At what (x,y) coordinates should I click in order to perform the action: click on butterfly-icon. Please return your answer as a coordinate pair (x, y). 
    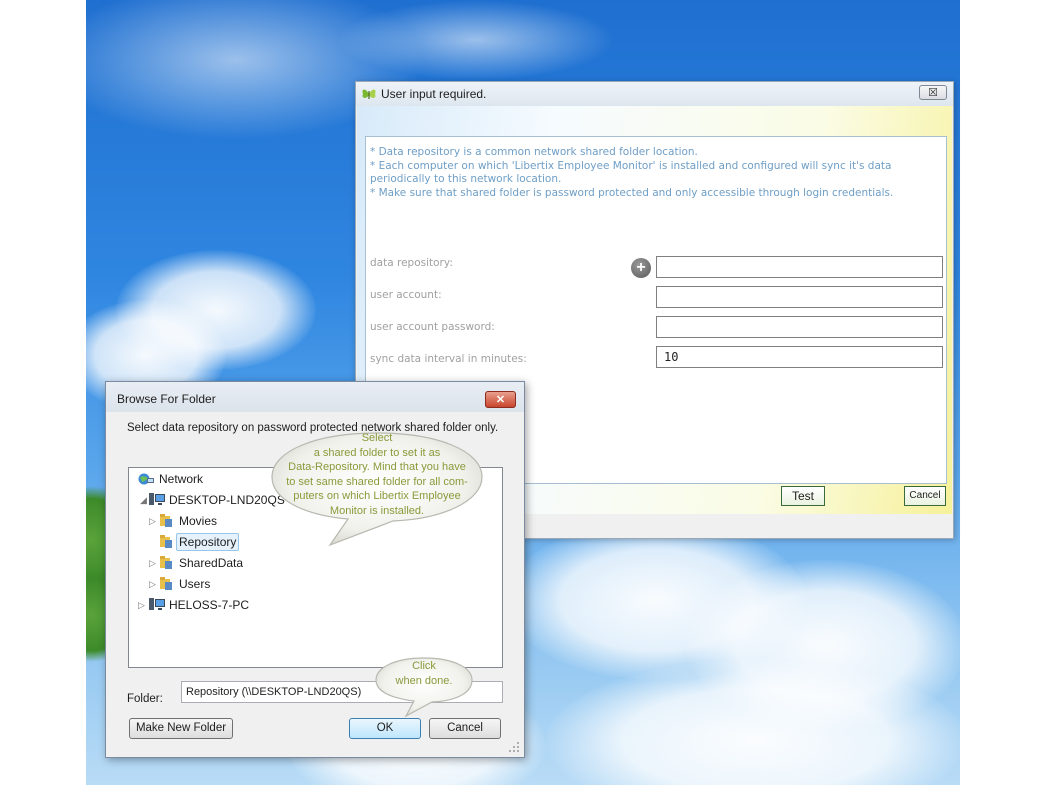
    Looking at the image, I should click on (369, 94).